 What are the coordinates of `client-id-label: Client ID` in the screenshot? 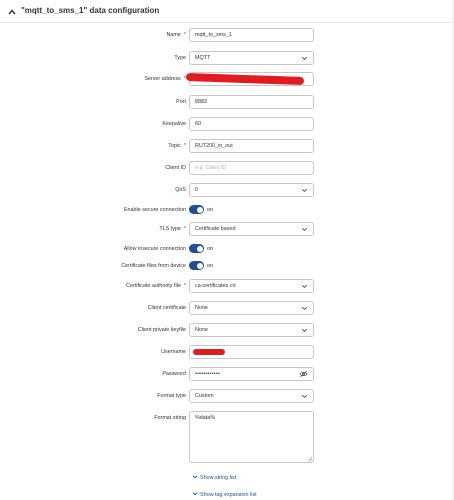 It's located at (175, 168).